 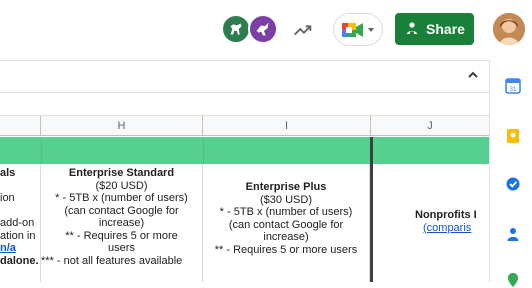 What do you see at coordinates (244, 76) in the screenshot?
I see `formula-bar` at bounding box center [244, 76].